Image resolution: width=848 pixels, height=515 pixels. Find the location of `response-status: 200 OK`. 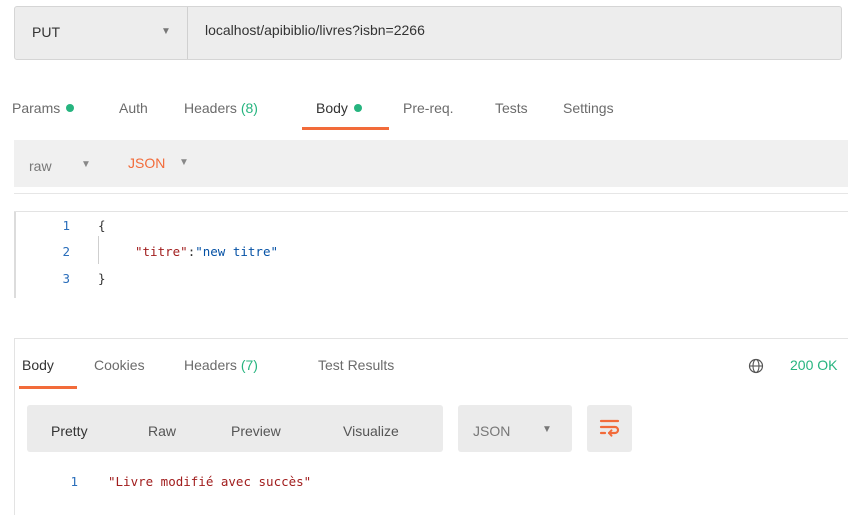

response-status: 200 OK is located at coordinates (813, 365).